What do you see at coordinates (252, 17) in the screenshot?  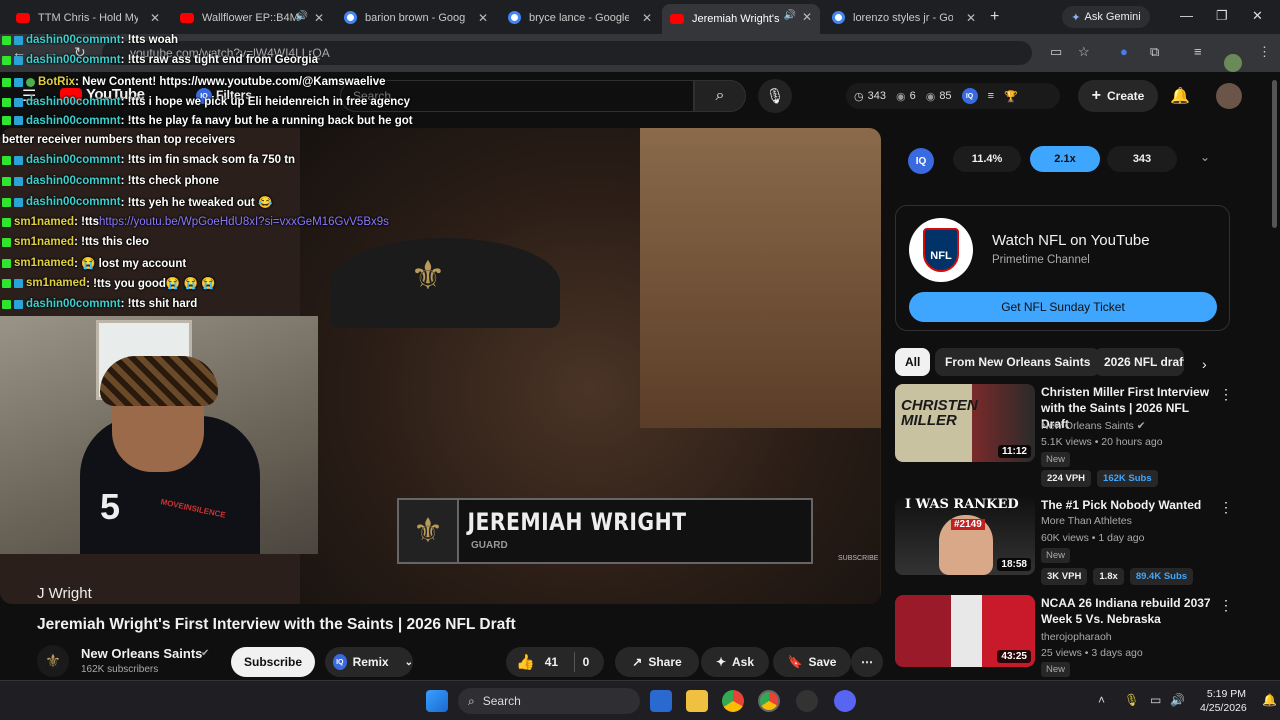 I see `browser-tab: Wallflower EP::B4M 🔊 ✕` at bounding box center [252, 17].